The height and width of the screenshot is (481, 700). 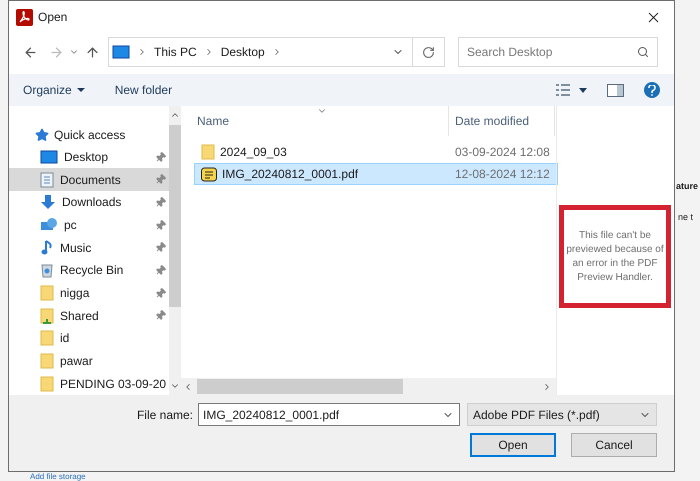 I want to click on nav-label: Recycle Bin, so click(x=92, y=271).